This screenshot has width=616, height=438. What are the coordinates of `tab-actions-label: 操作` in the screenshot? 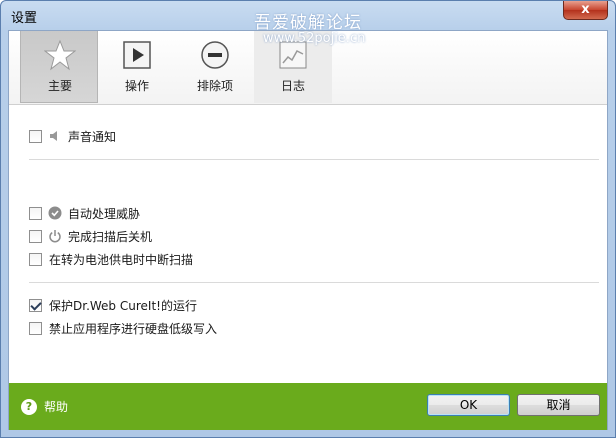 It's located at (136, 86).